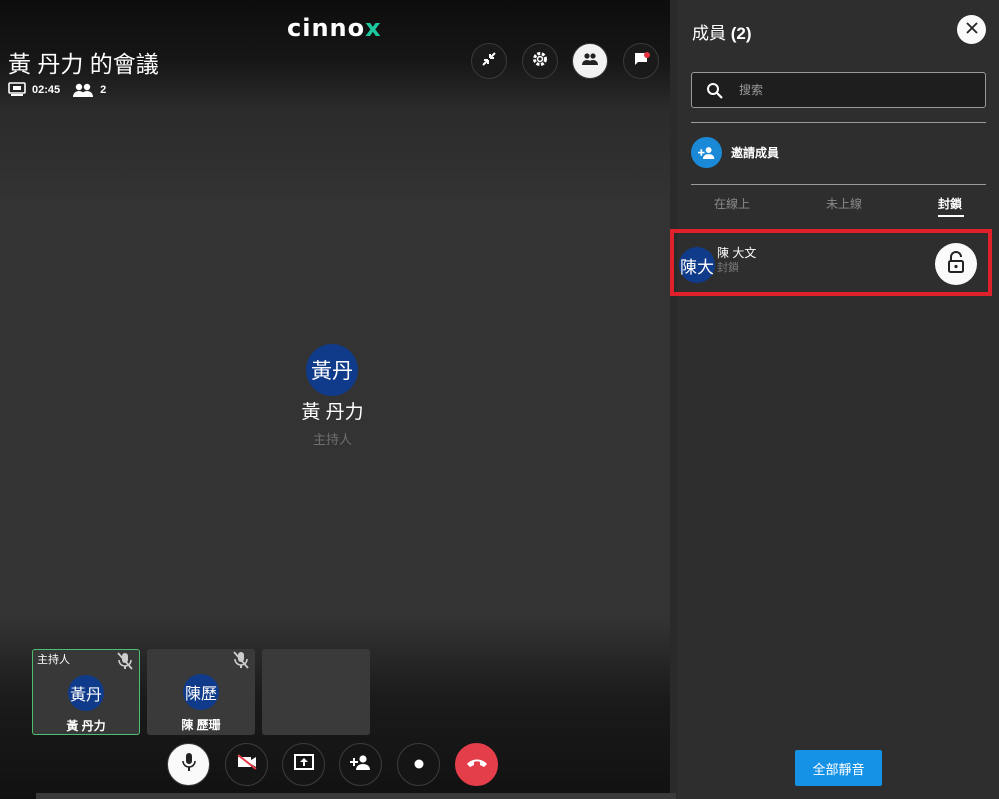 The image size is (999, 799). Describe the element at coordinates (844, 203) in the screenshot. I see `tab-offline: 未上線` at that location.